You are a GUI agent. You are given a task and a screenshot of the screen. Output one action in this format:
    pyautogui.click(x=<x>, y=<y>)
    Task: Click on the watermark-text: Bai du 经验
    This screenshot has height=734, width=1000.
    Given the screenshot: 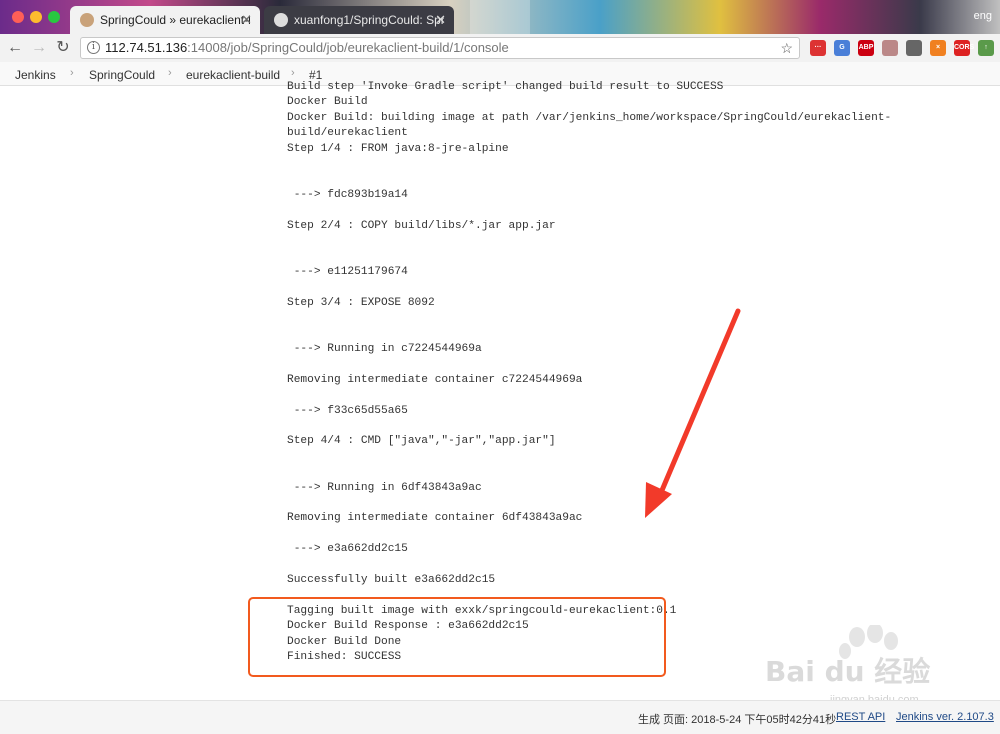 What is the action you would take?
    pyautogui.click(x=848, y=671)
    